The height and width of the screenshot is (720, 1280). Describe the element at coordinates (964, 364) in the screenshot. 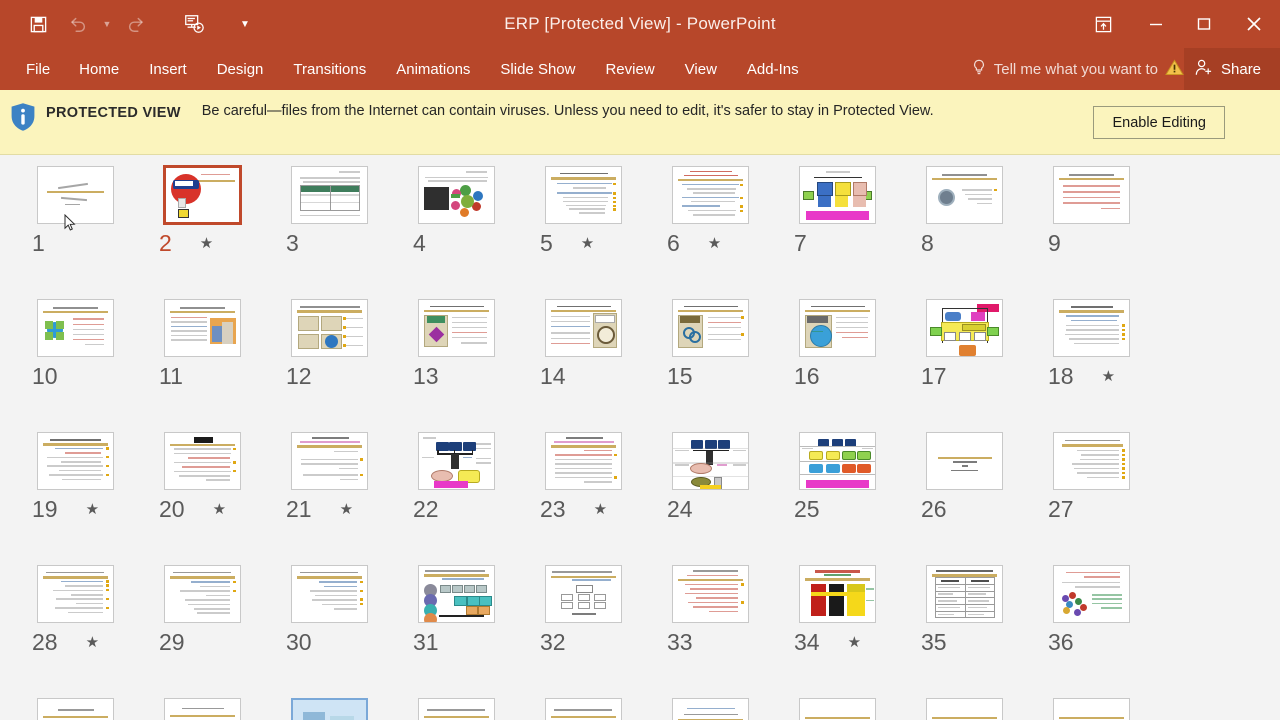

I see `slide-thumbnail-17: 17★` at that location.